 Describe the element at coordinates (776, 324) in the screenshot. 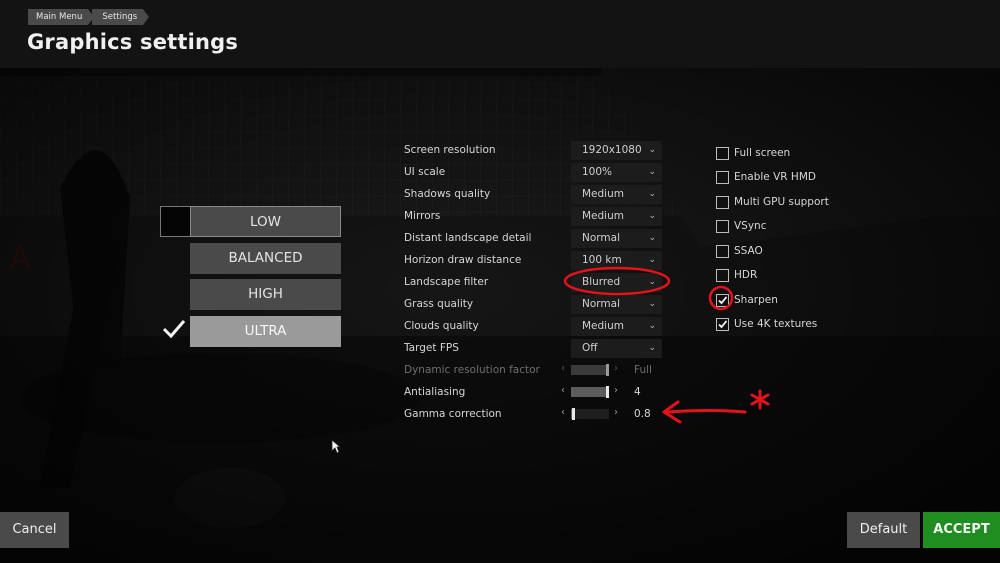

I see `option-label: Use 4K textures` at that location.